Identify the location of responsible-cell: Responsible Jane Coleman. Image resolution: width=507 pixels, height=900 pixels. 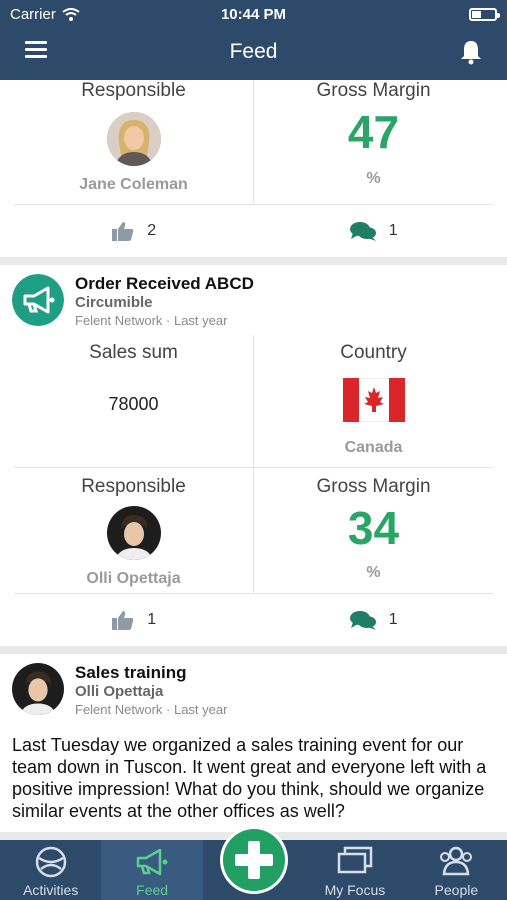
(133, 142).